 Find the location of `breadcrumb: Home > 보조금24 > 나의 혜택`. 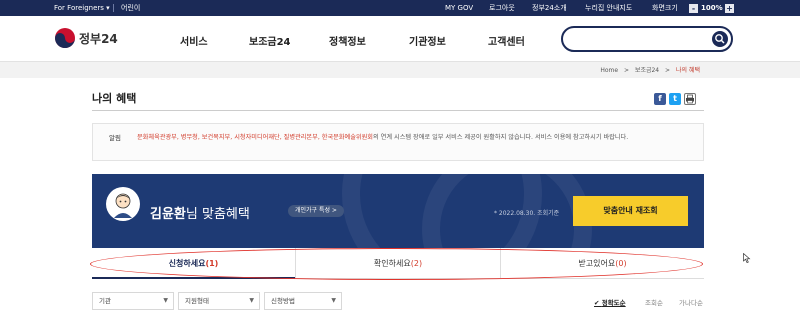

breadcrumb: Home > 보조금24 > 나의 혜택 is located at coordinates (648, 69).